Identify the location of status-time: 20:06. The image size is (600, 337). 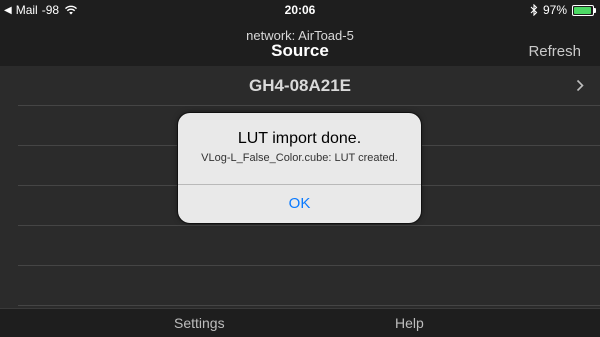
(300, 10).